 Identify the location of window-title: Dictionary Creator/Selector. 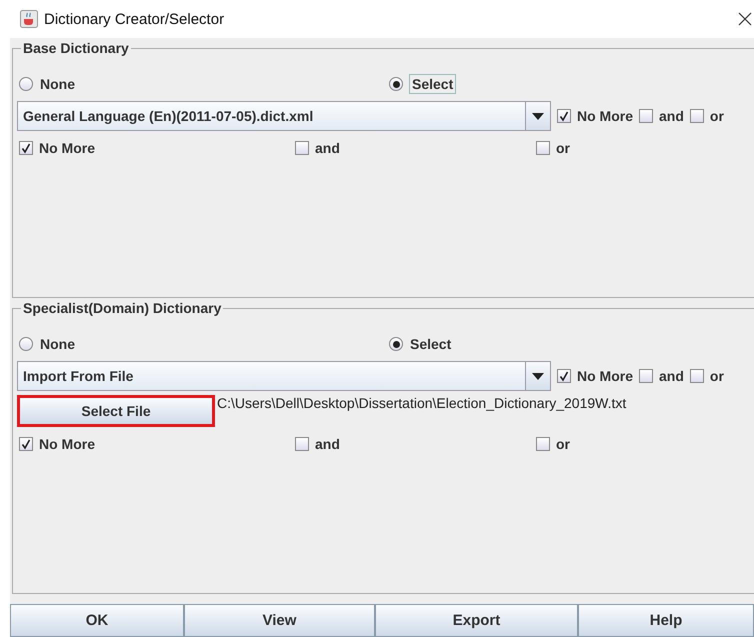
(135, 19).